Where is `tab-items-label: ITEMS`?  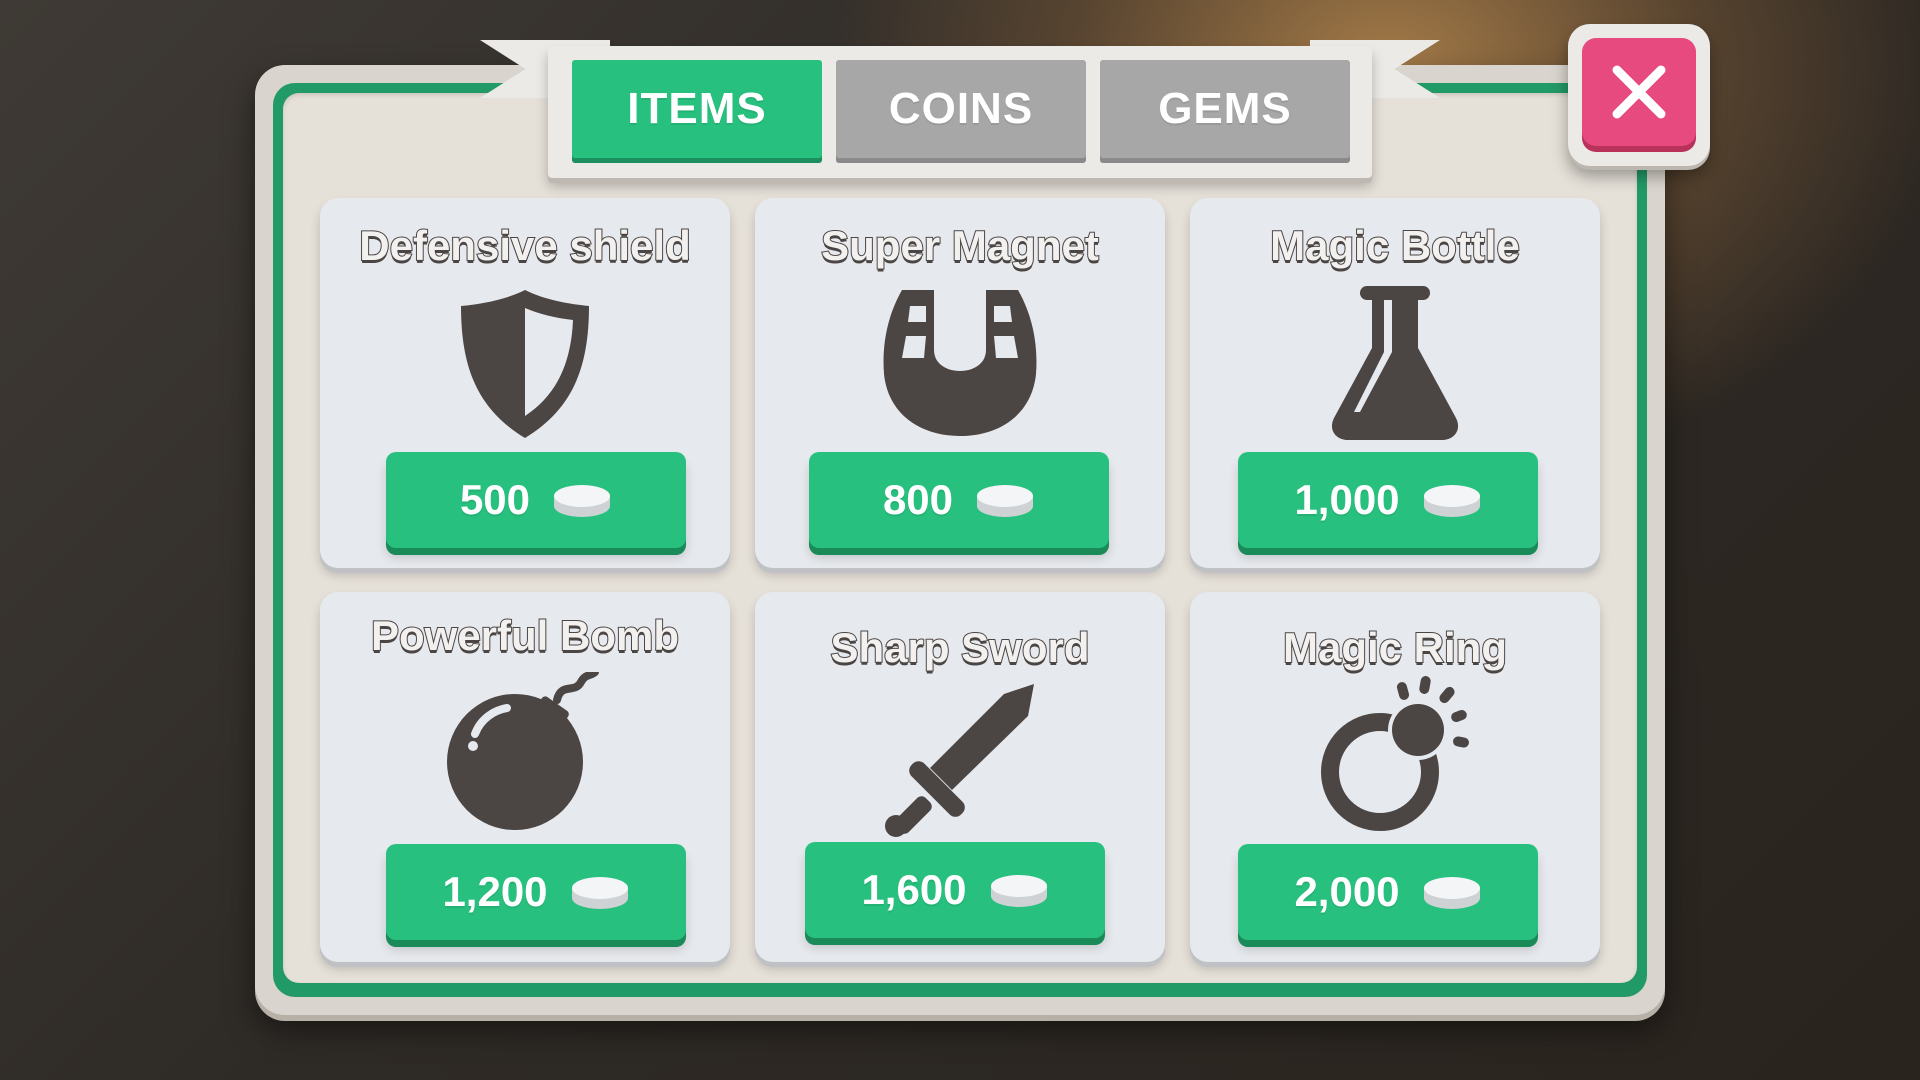
tab-items-label: ITEMS is located at coordinates (697, 108).